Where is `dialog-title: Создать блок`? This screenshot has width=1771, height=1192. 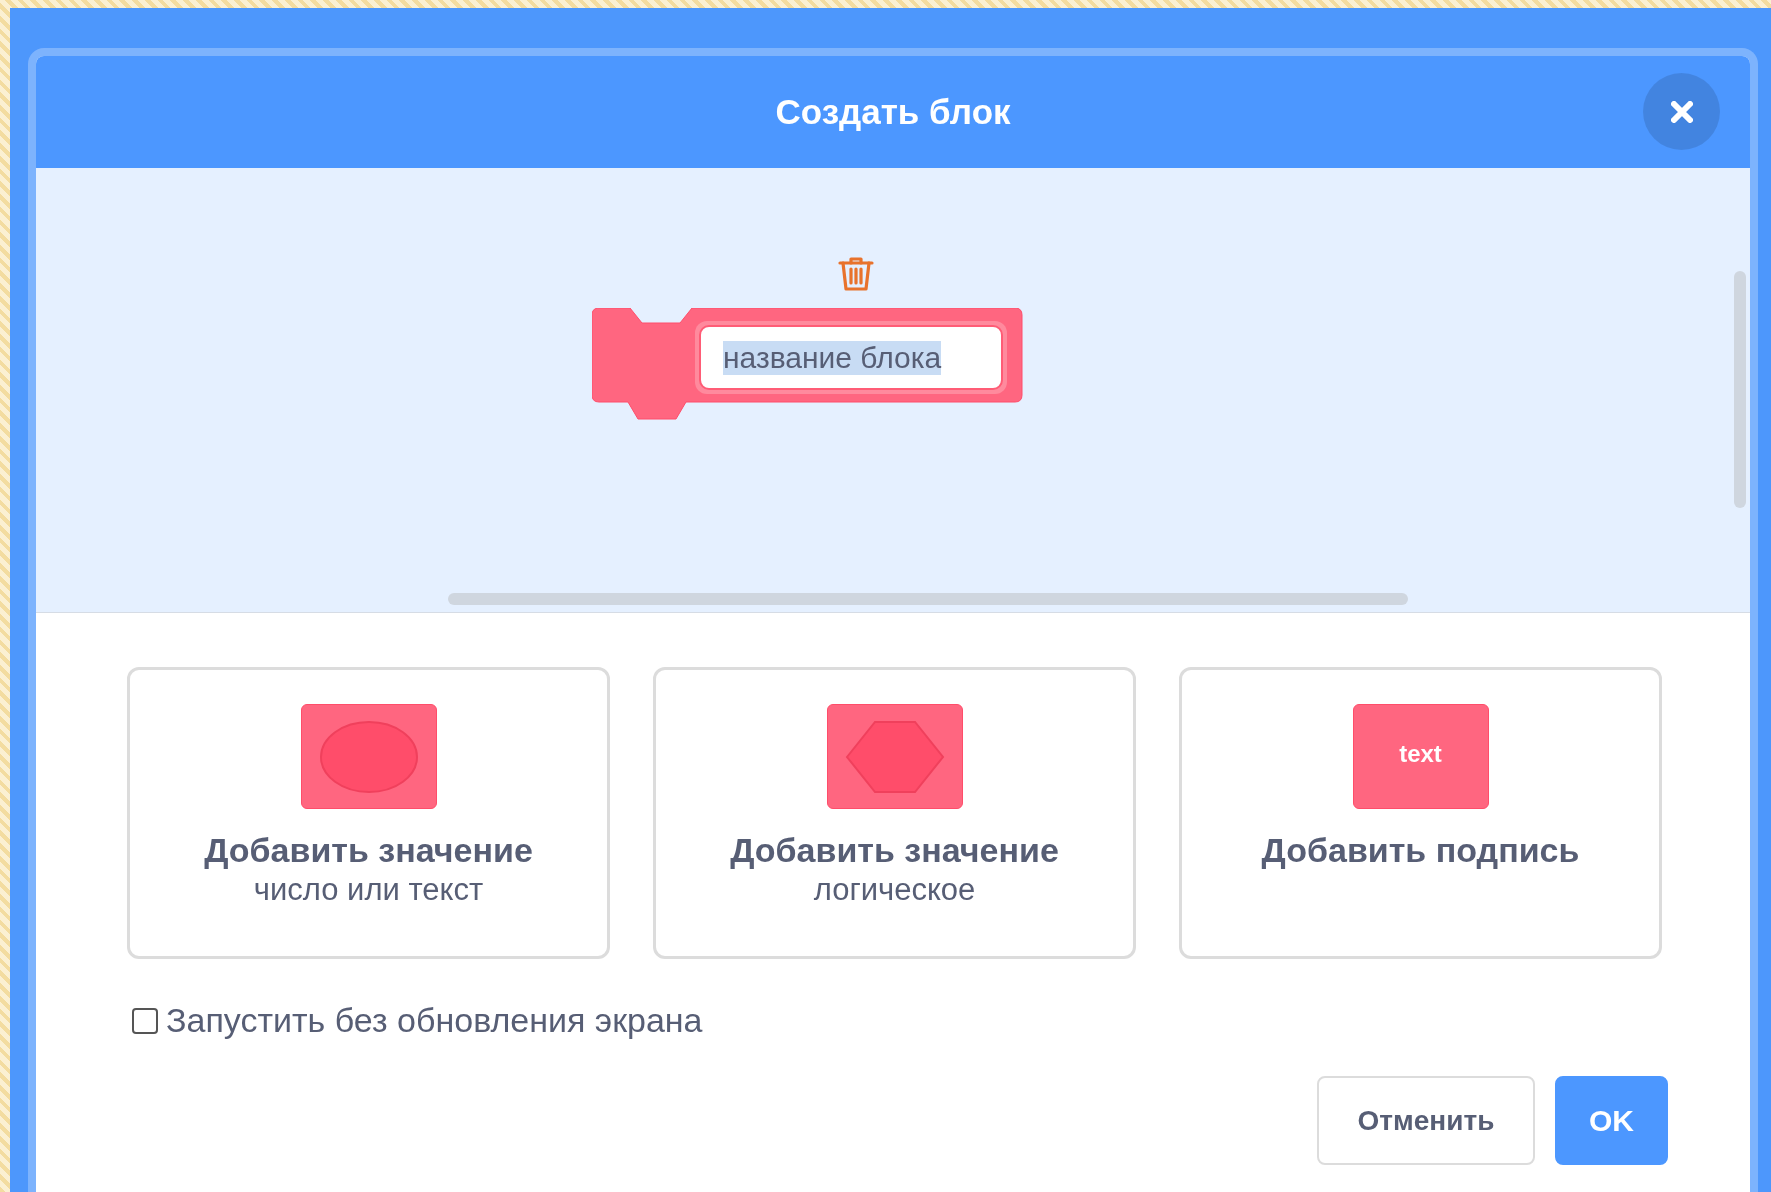
dialog-title: Создать блок is located at coordinates (893, 112).